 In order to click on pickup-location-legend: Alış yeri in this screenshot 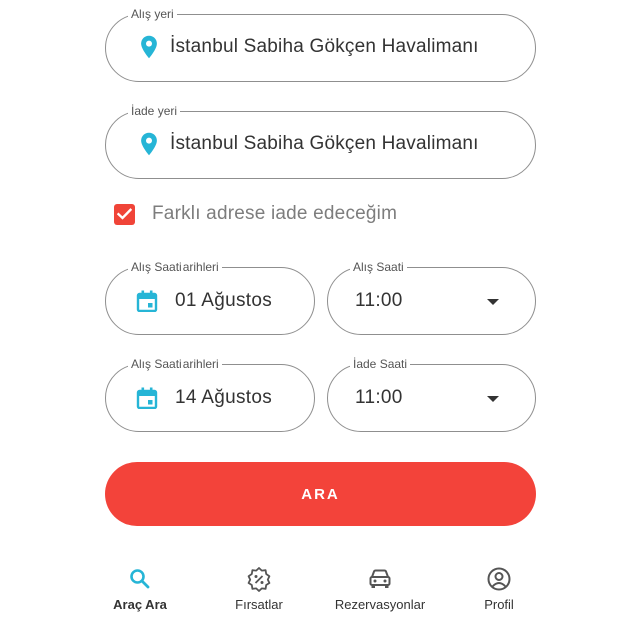, I will do `click(152, 14)`.